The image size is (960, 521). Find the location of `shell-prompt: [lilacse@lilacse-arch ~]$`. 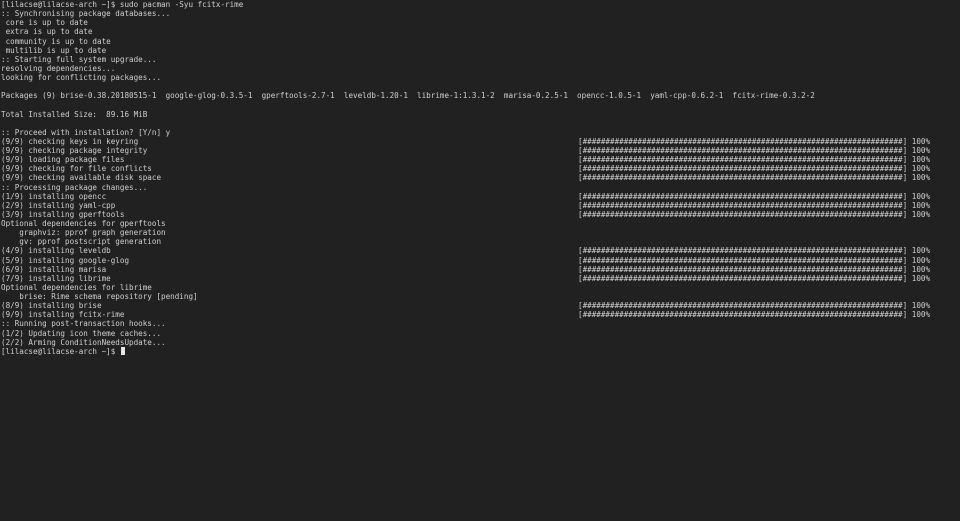

shell-prompt: [lilacse@lilacse-arch ~]$ is located at coordinates (60, 351).